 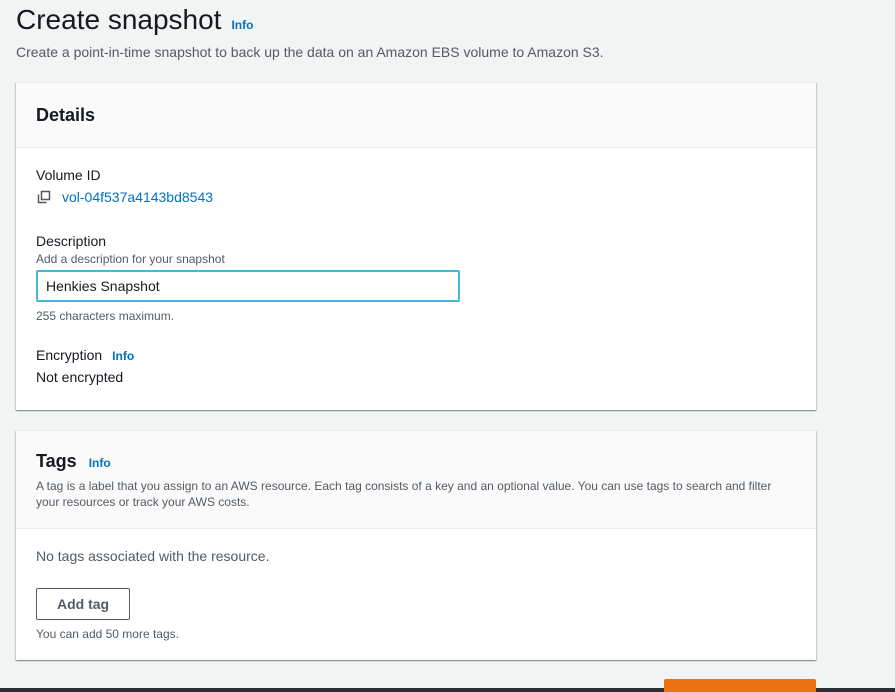 What do you see at coordinates (56, 461) in the screenshot?
I see `tags-title: Tags` at bounding box center [56, 461].